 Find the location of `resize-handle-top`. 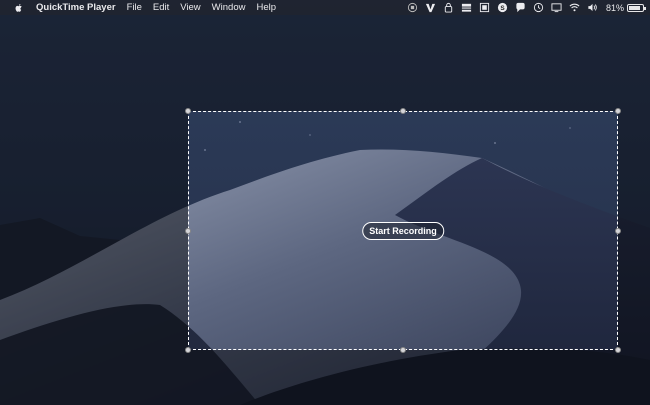

resize-handle-top is located at coordinates (403, 111).